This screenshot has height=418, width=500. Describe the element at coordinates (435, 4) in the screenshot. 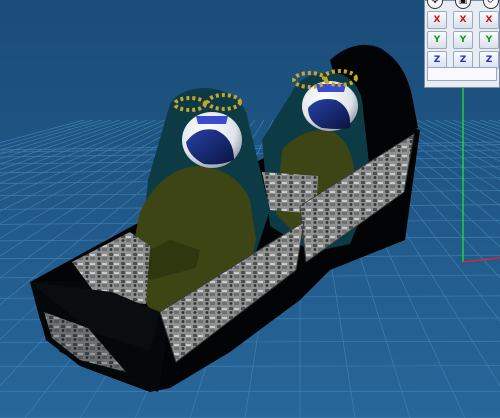

I see `move-tool-icon: ✥` at that location.